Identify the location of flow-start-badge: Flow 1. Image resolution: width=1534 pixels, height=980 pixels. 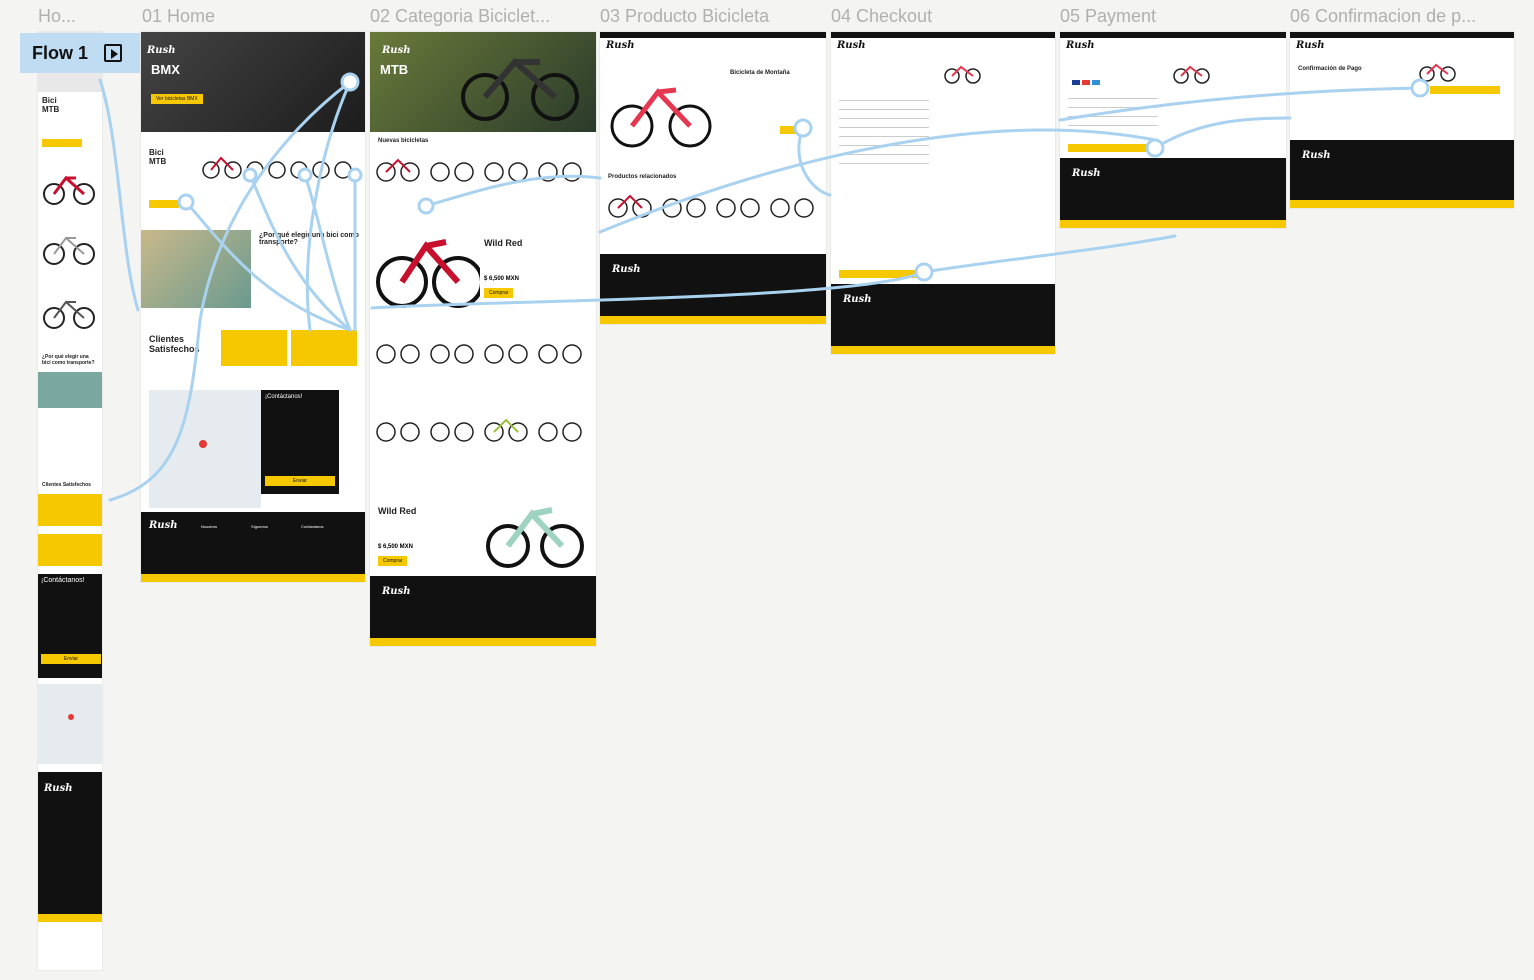
(80, 53).